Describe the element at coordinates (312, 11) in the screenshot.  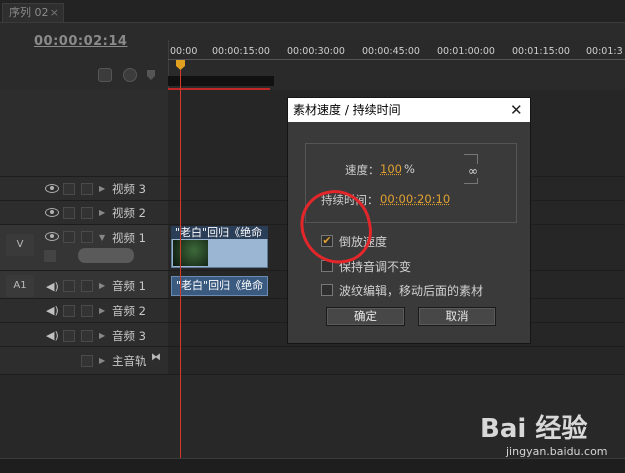
I see `tab-bar` at that location.